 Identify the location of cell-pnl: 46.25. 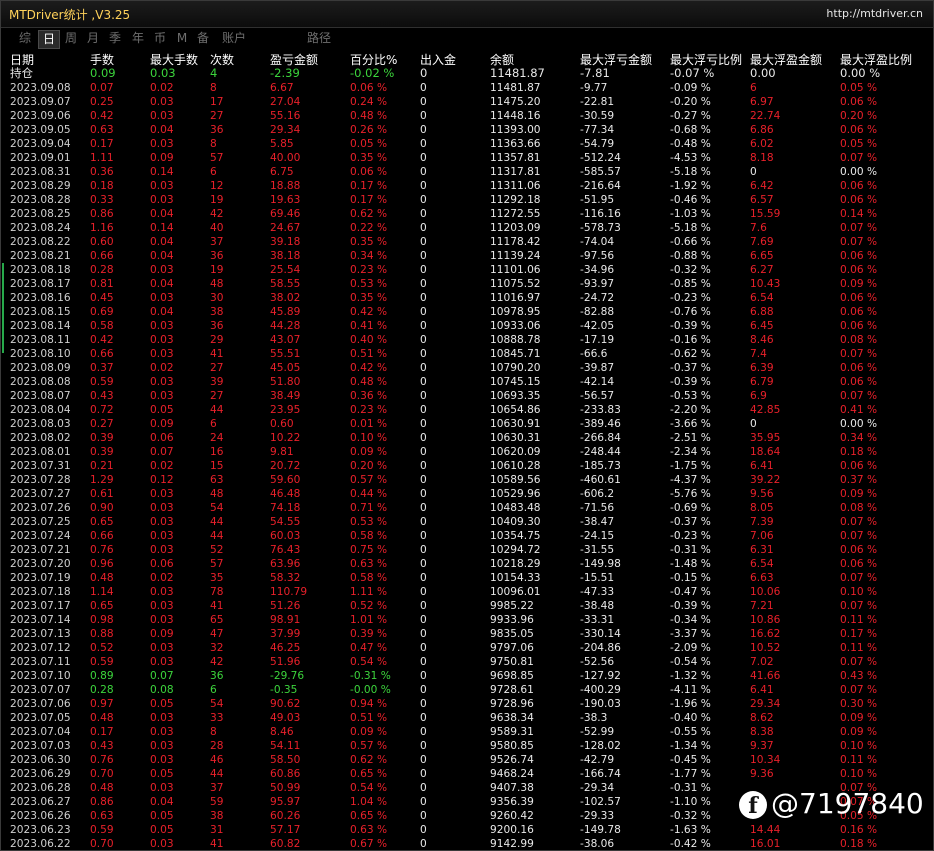
(285, 648).